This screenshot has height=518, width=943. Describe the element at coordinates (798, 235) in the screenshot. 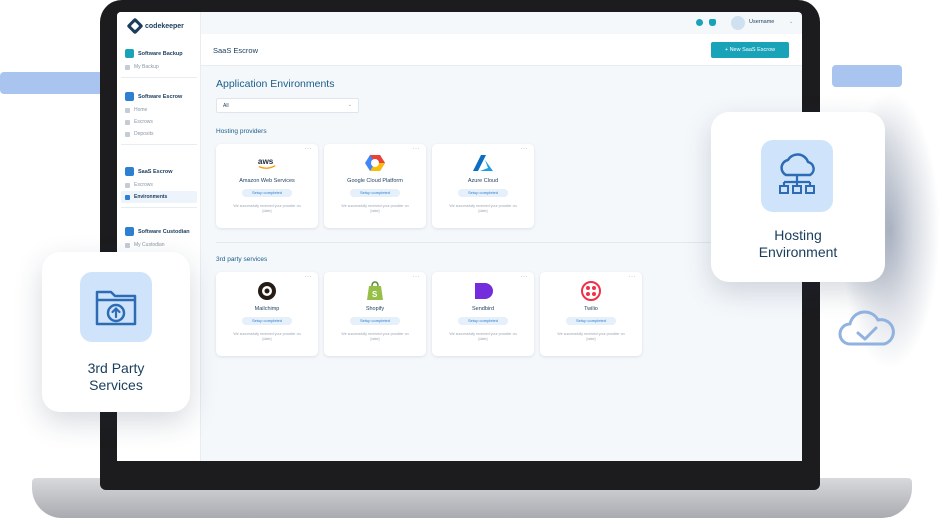

I see `label-line-1: Hosting` at that location.